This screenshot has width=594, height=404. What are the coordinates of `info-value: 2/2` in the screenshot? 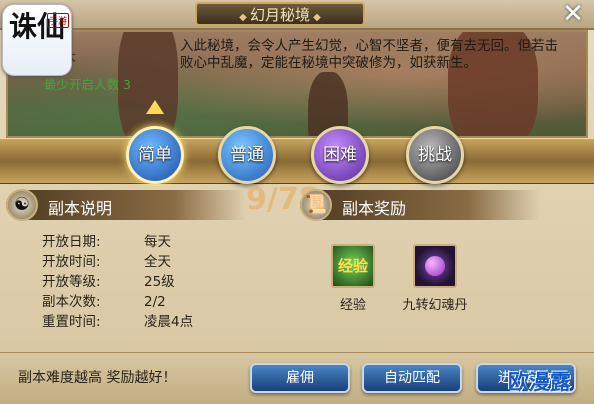 It's located at (155, 302).